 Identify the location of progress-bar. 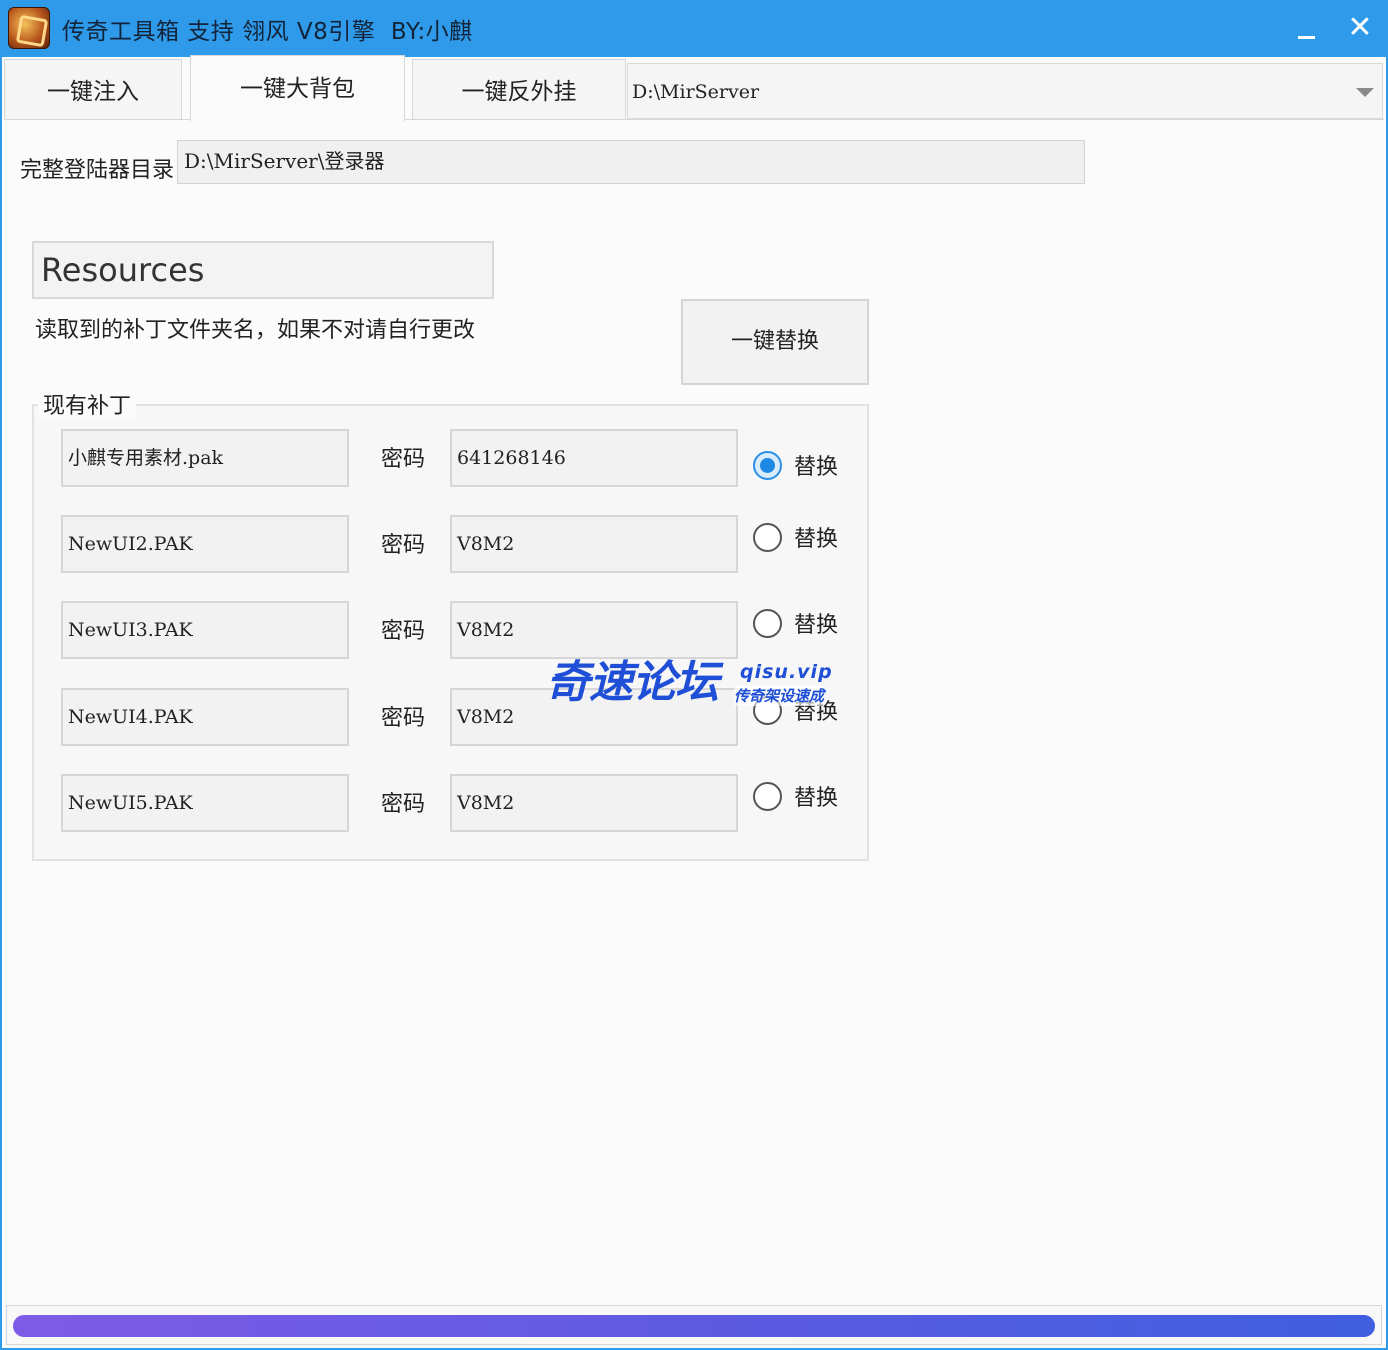
(694, 1325).